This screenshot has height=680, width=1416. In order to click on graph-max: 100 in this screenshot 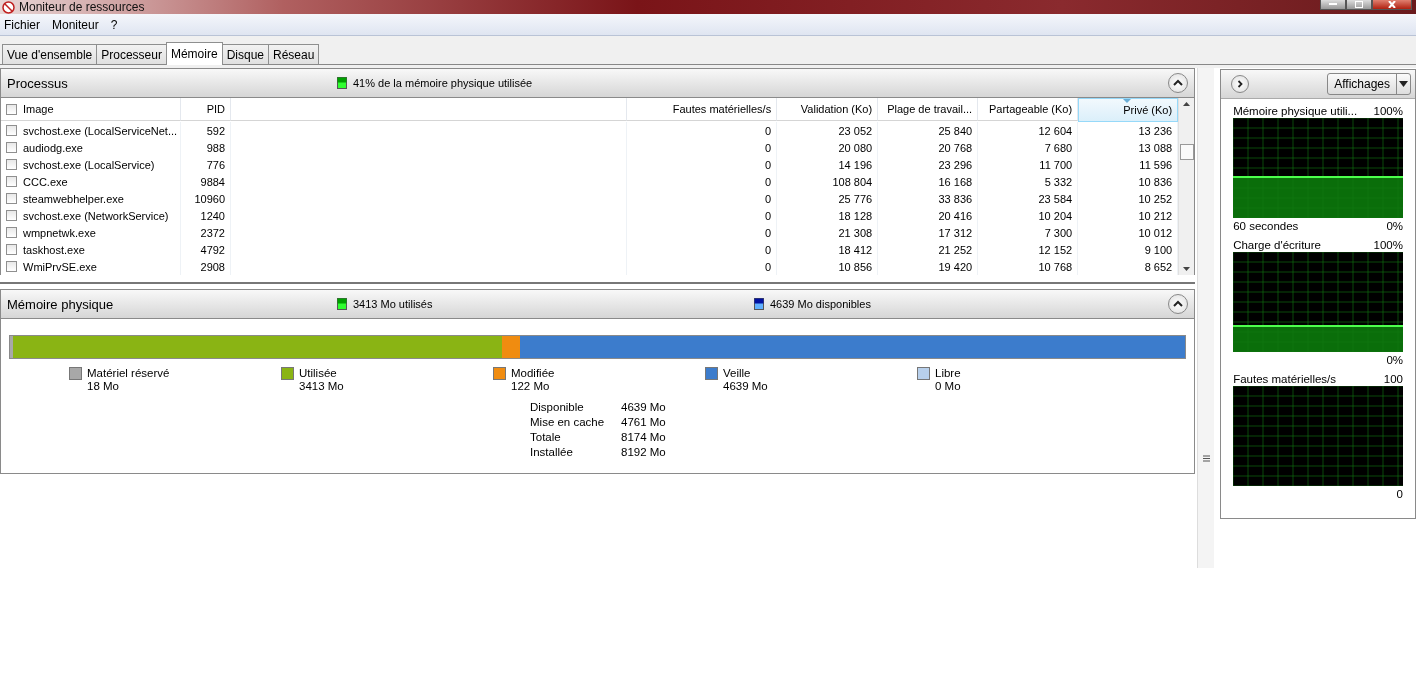, I will do `click(1393, 378)`.